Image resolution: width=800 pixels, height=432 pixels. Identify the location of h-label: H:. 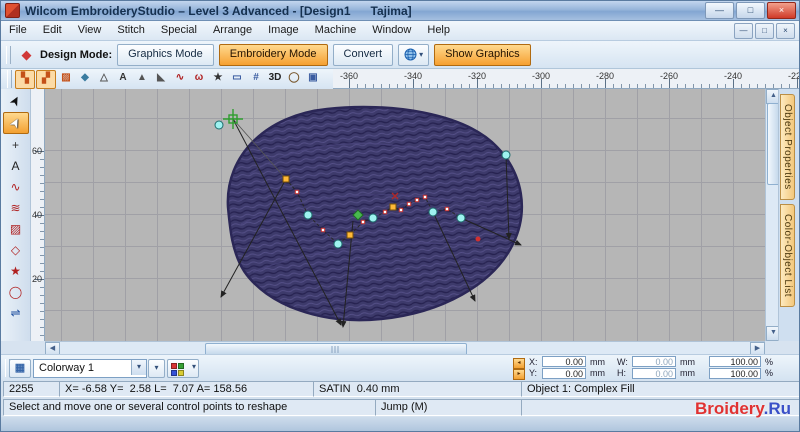
(621, 373).